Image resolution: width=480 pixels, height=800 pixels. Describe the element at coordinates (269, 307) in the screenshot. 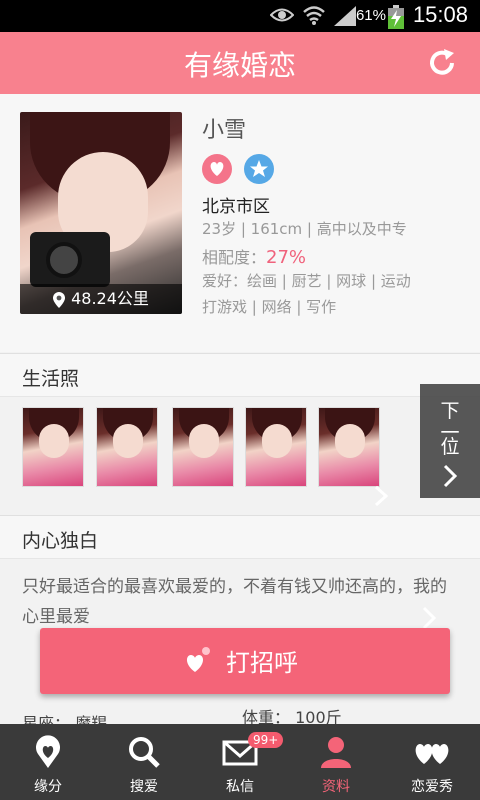

I see `hobbies-line-2: 打游戏 | 网络 | 写作` at that location.